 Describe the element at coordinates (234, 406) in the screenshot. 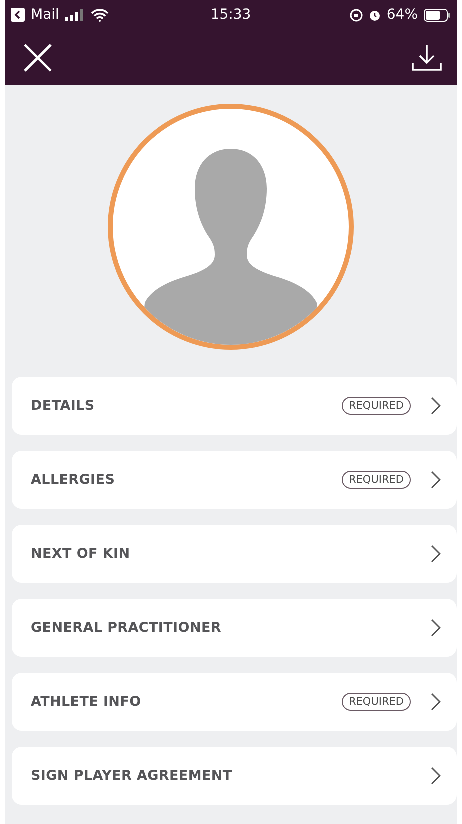

I see `section-row: DETAILS REQUIRED` at that location.